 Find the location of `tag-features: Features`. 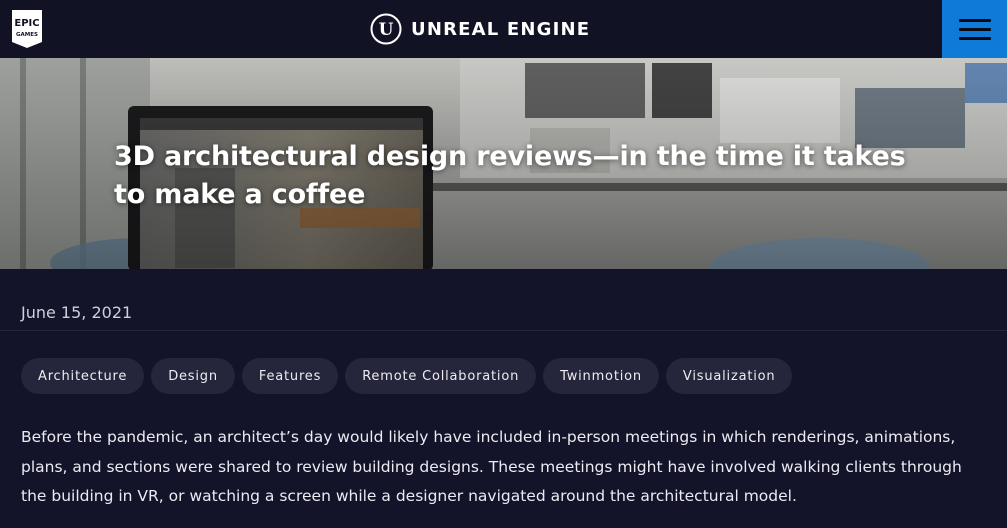

tag-features: Features is located at coordinates (290, 376).